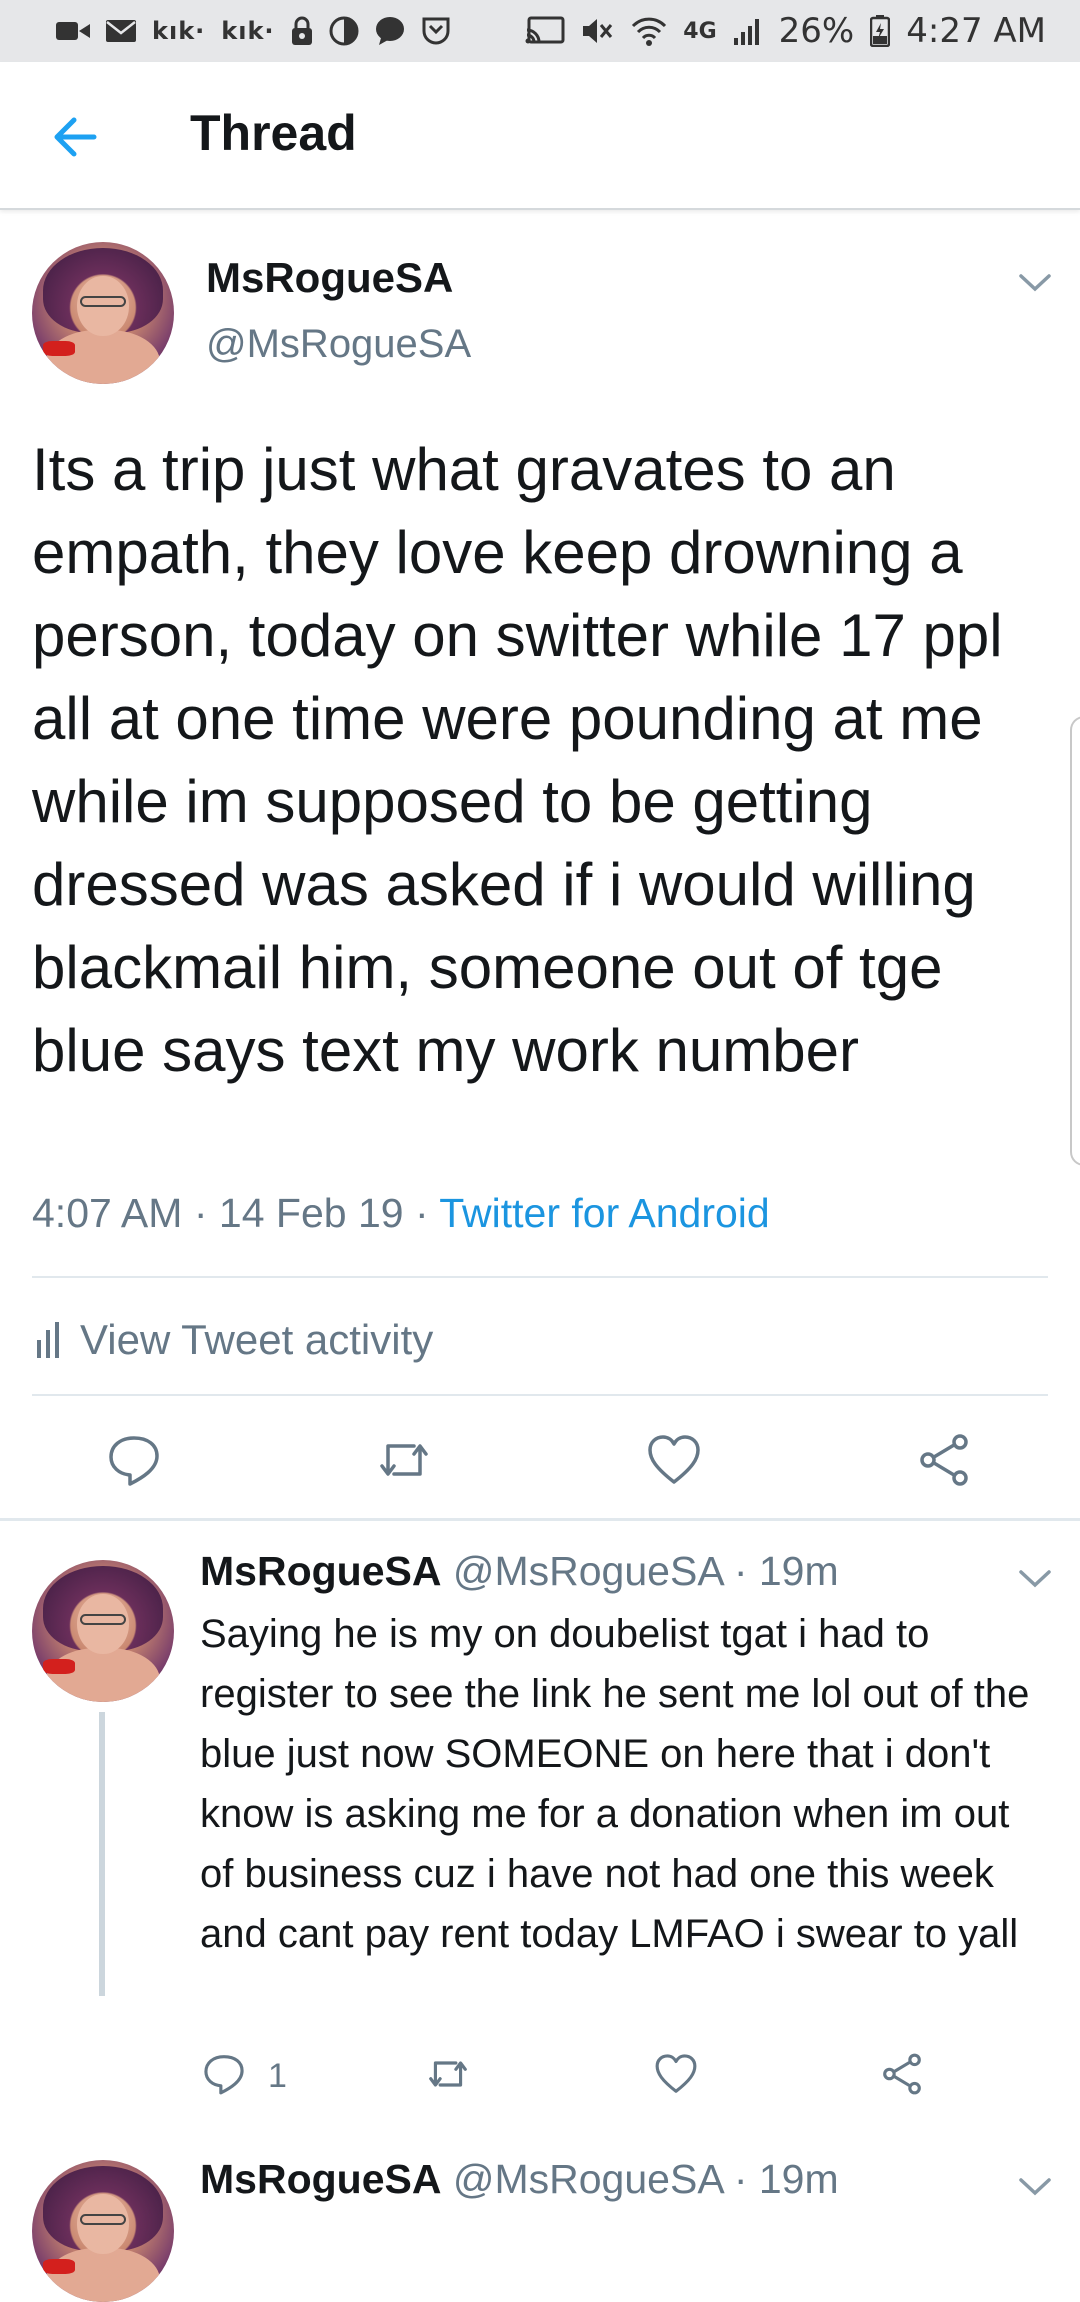 The image size is (1080, 2302). Describe the element at coordinates (540, 1460) in the screenshot. I see `tweet-actions` at that location.